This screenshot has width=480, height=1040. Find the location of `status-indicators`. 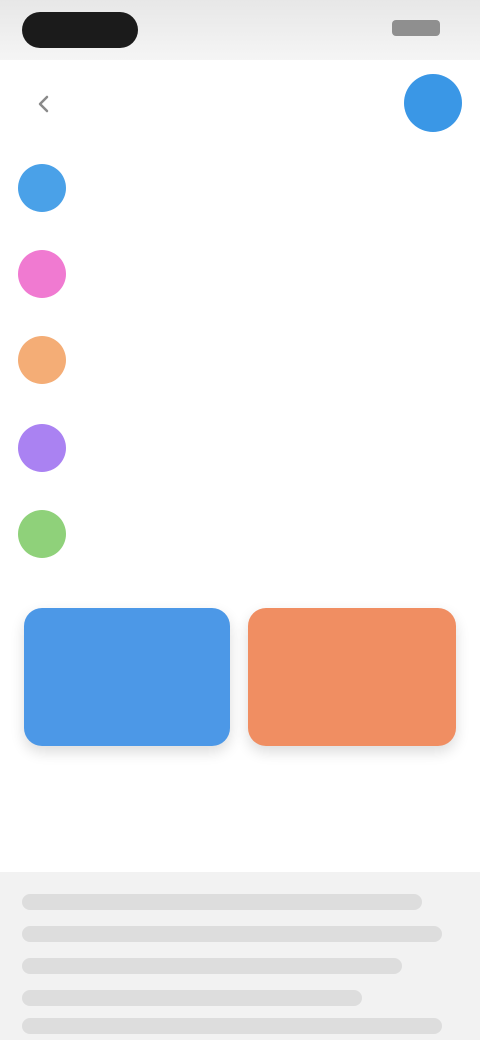

status-indicators is located at coordinates (416, 28).